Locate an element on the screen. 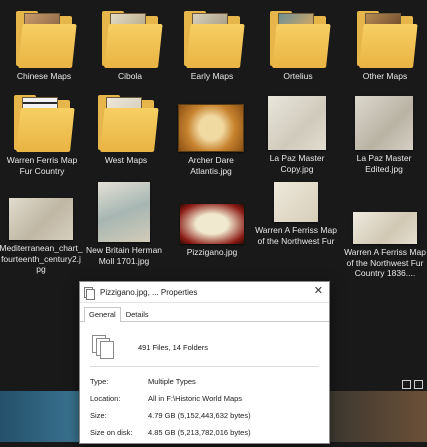  large-icons-view-icon is located at coordinates (418, 384).